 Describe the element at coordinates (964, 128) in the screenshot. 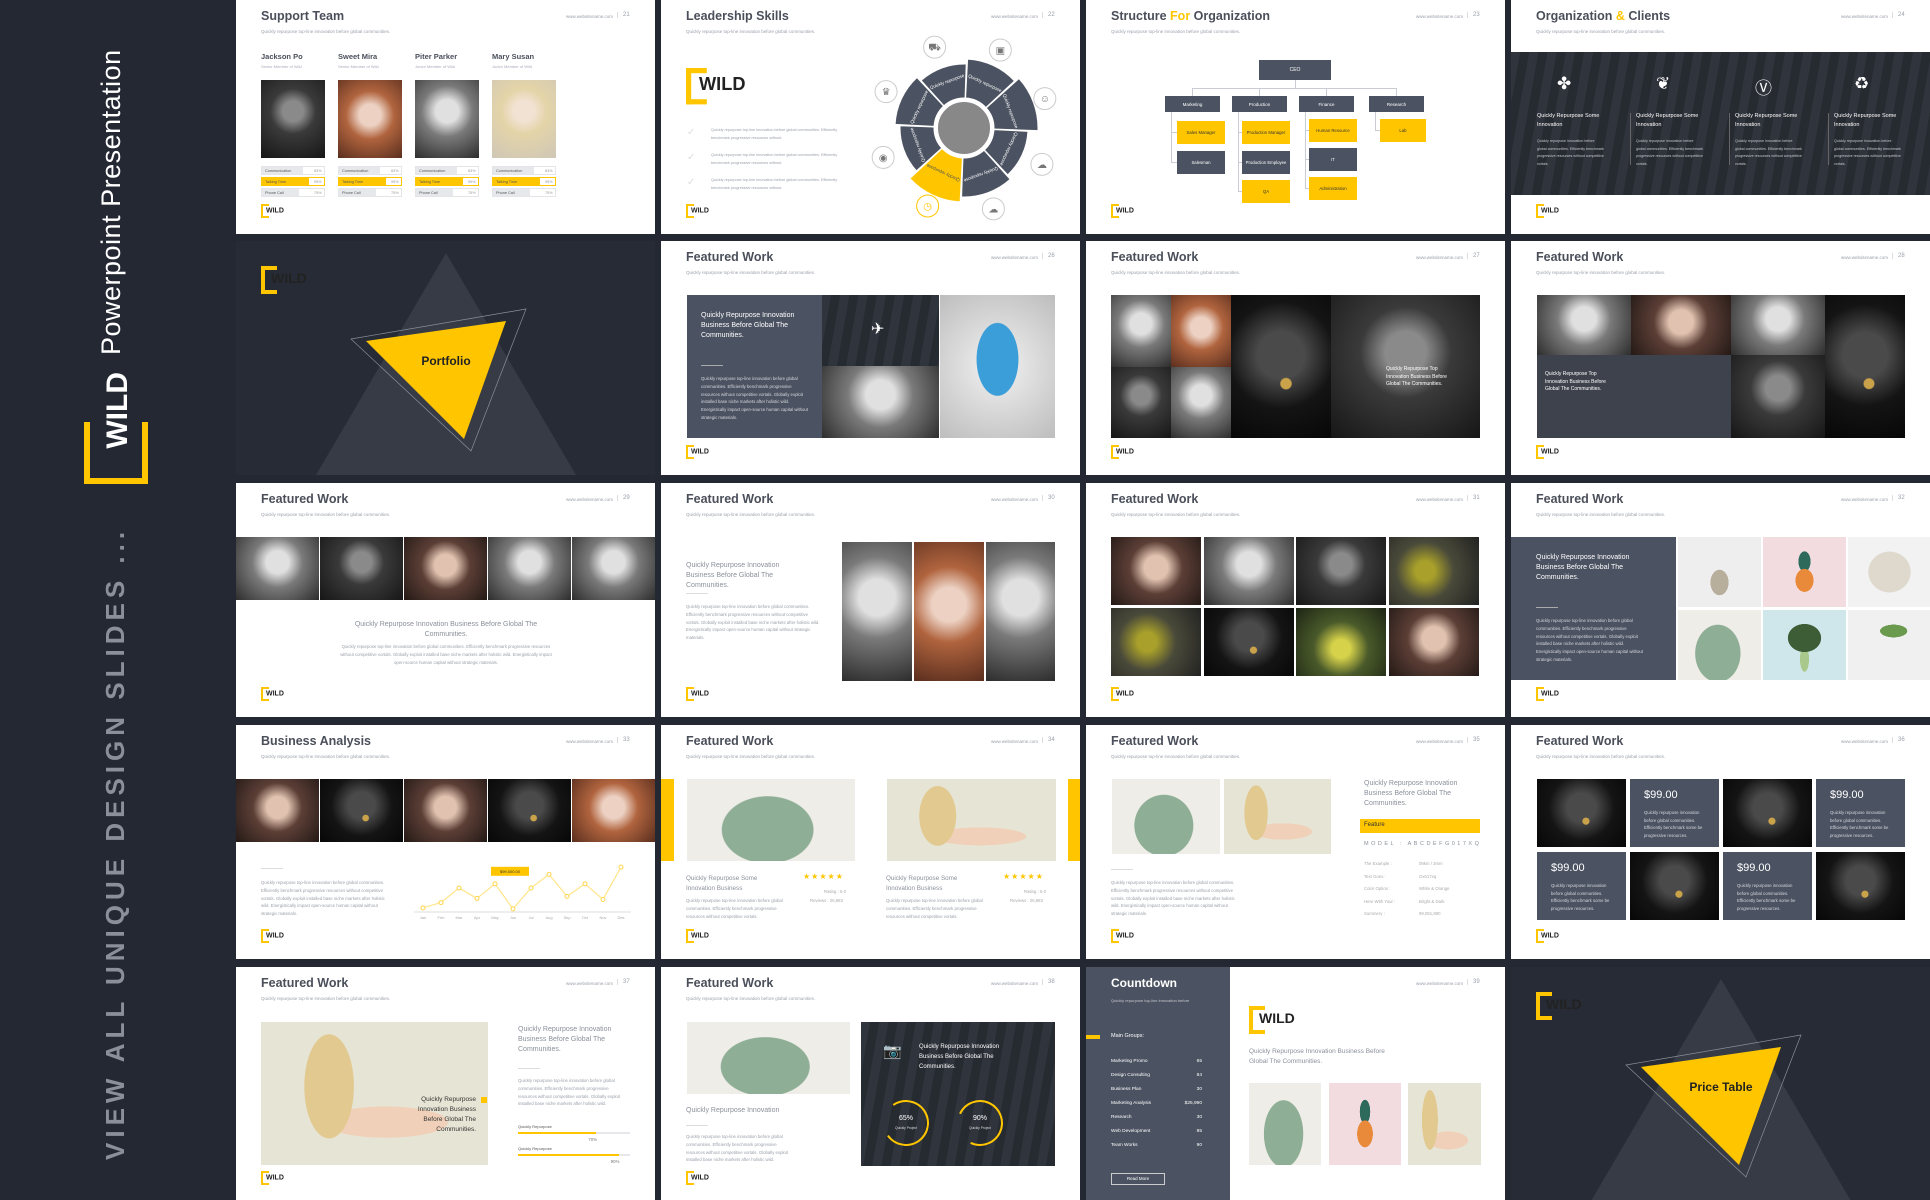

I see `center-photo` at that location.